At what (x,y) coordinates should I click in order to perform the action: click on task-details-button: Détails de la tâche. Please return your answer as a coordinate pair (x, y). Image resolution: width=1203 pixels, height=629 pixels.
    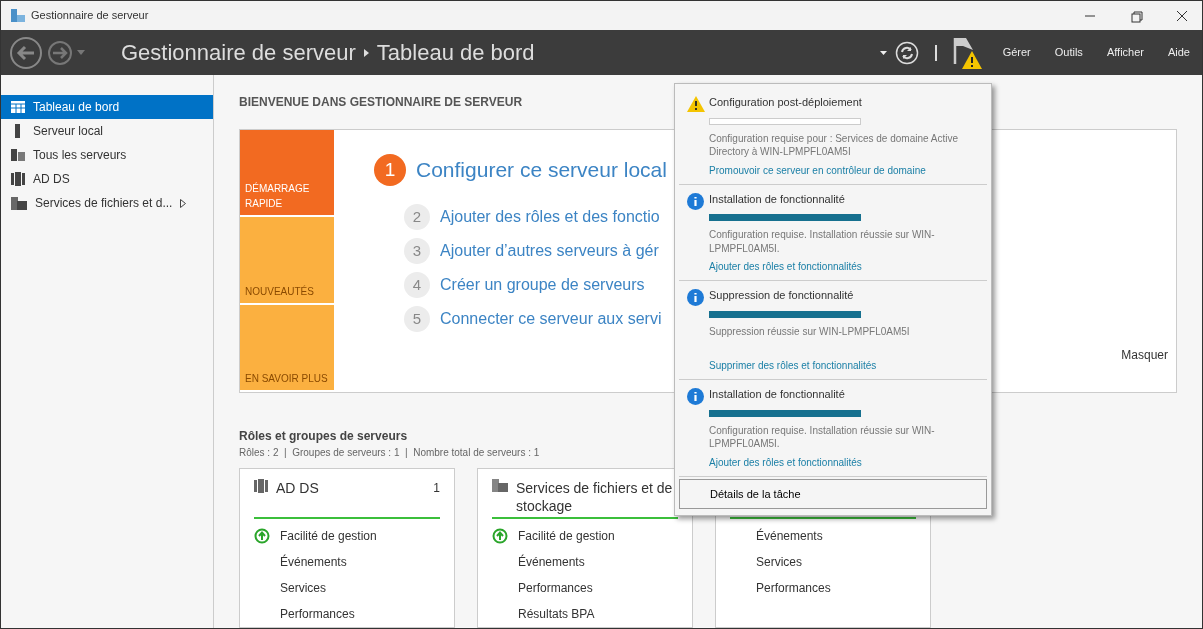
    Looking at the image, I should click on (833, 493).